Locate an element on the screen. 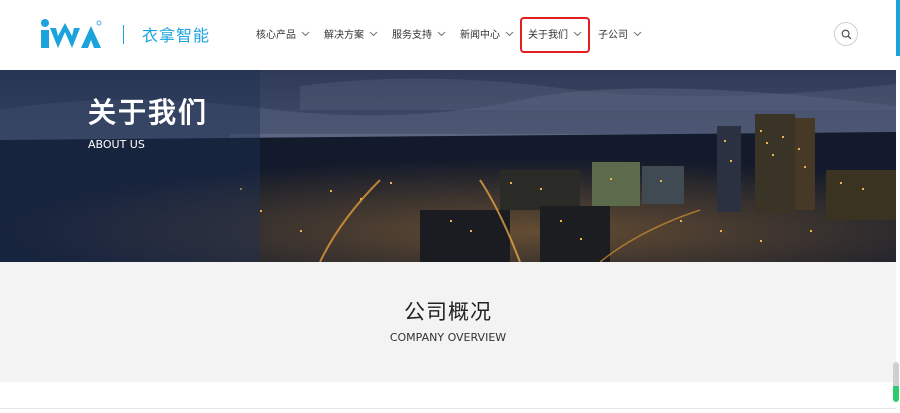  search-button is located at coordinates (846, 34).